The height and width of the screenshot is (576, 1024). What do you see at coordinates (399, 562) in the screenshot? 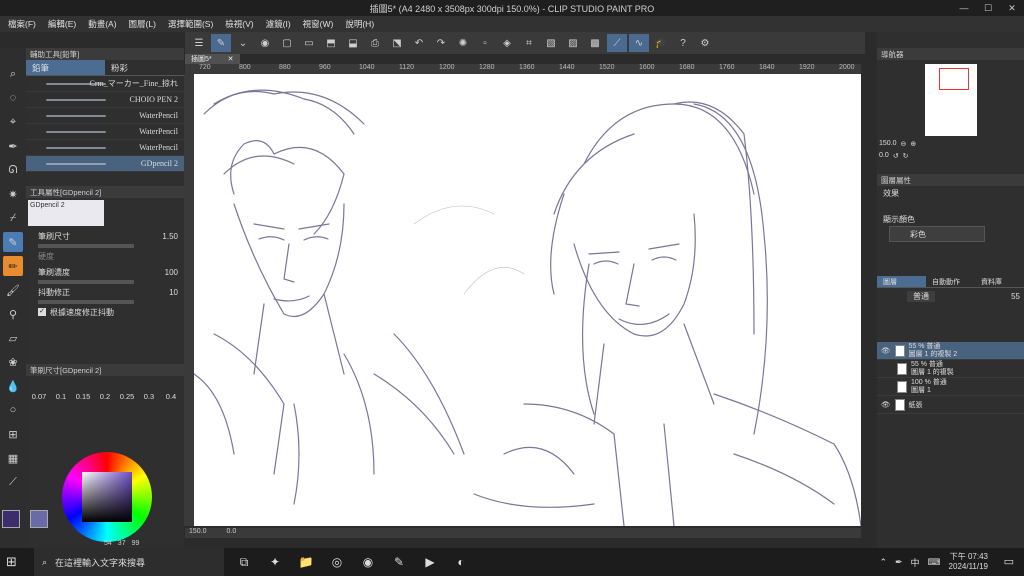
I see `clip-studio-paint-icon: ✎` at bounding box center [399, 562].